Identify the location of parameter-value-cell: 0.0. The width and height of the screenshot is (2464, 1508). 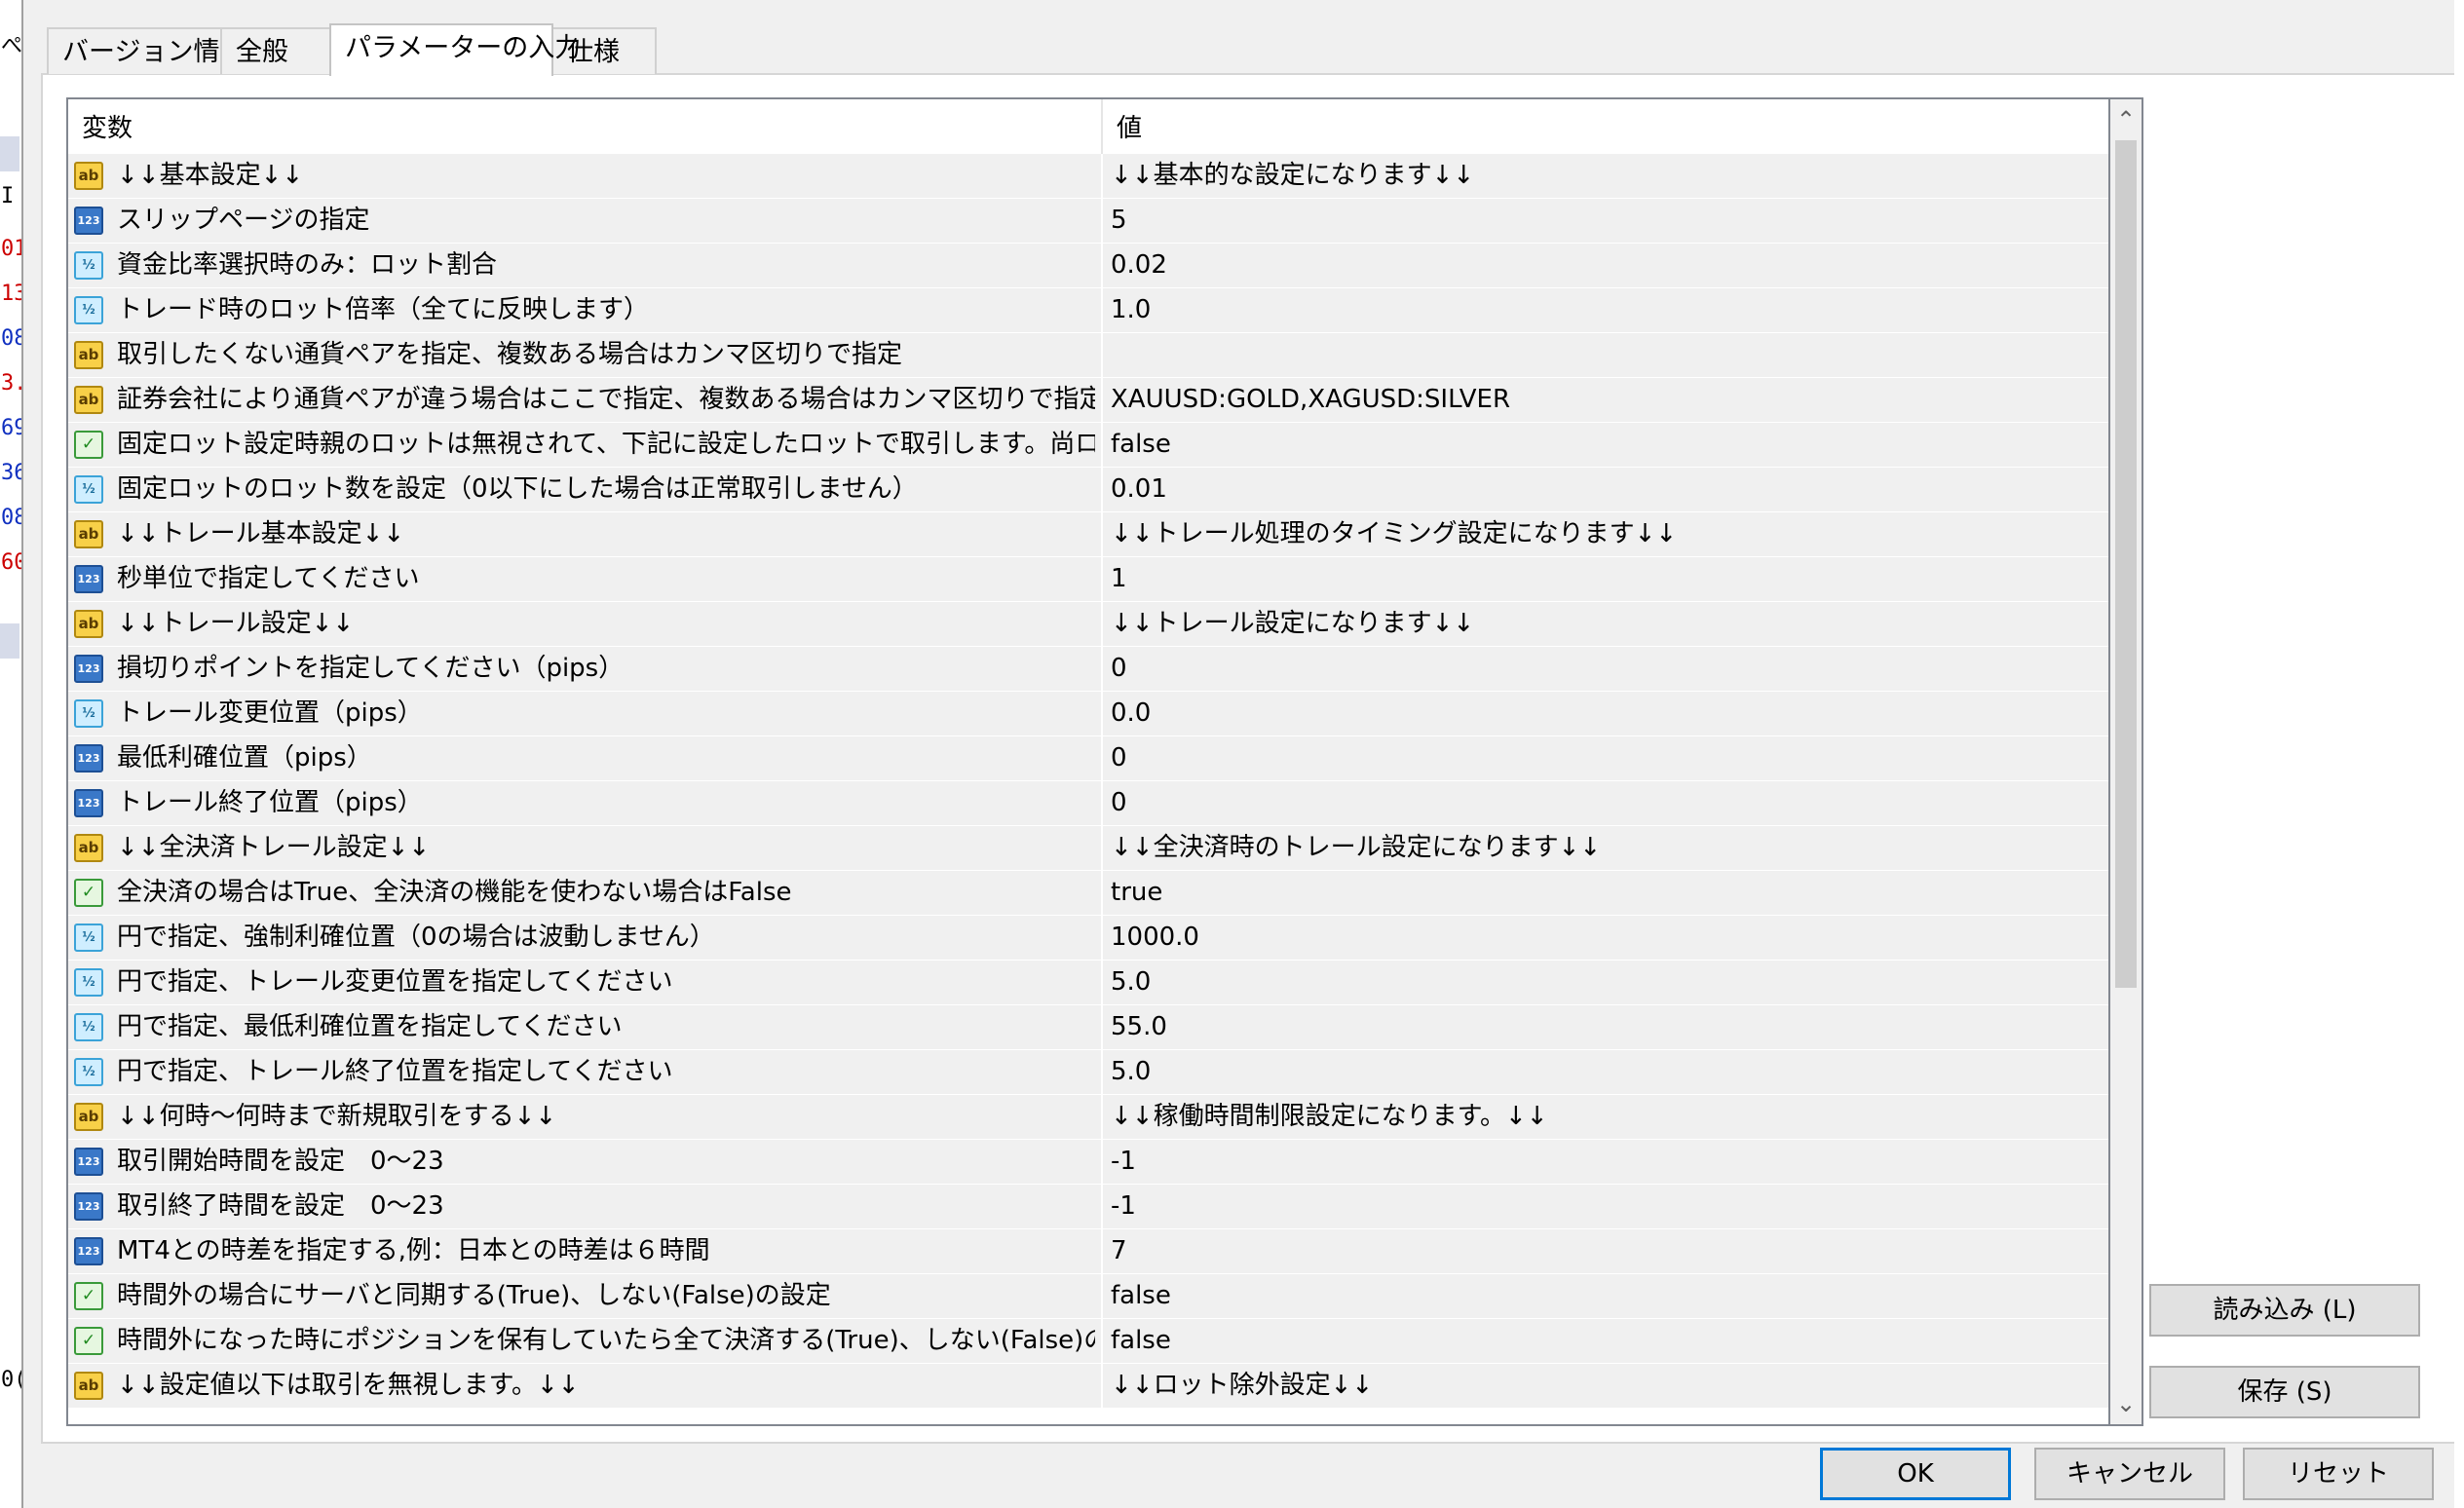
(1605, 713).